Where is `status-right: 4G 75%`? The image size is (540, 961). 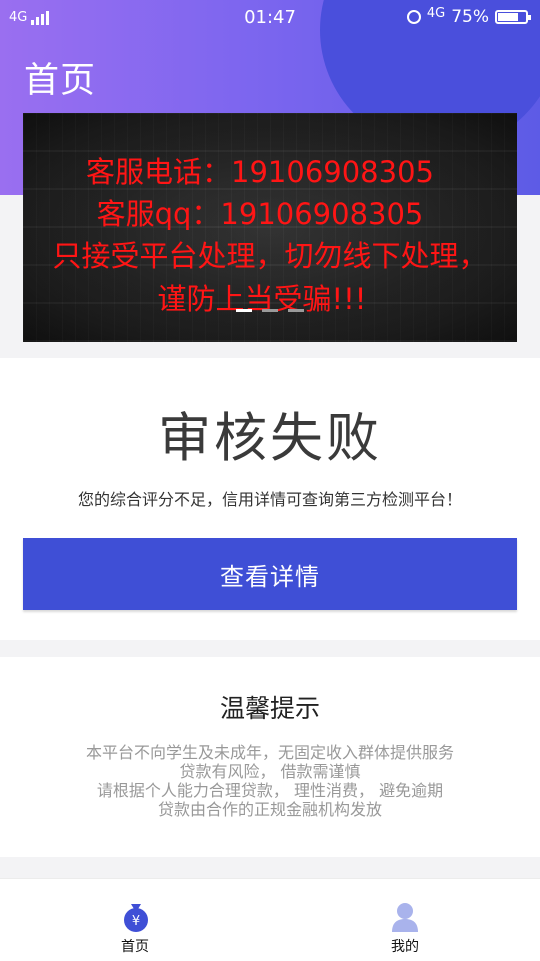
status-right: 4G 75% is located at coordinates (468, 16).